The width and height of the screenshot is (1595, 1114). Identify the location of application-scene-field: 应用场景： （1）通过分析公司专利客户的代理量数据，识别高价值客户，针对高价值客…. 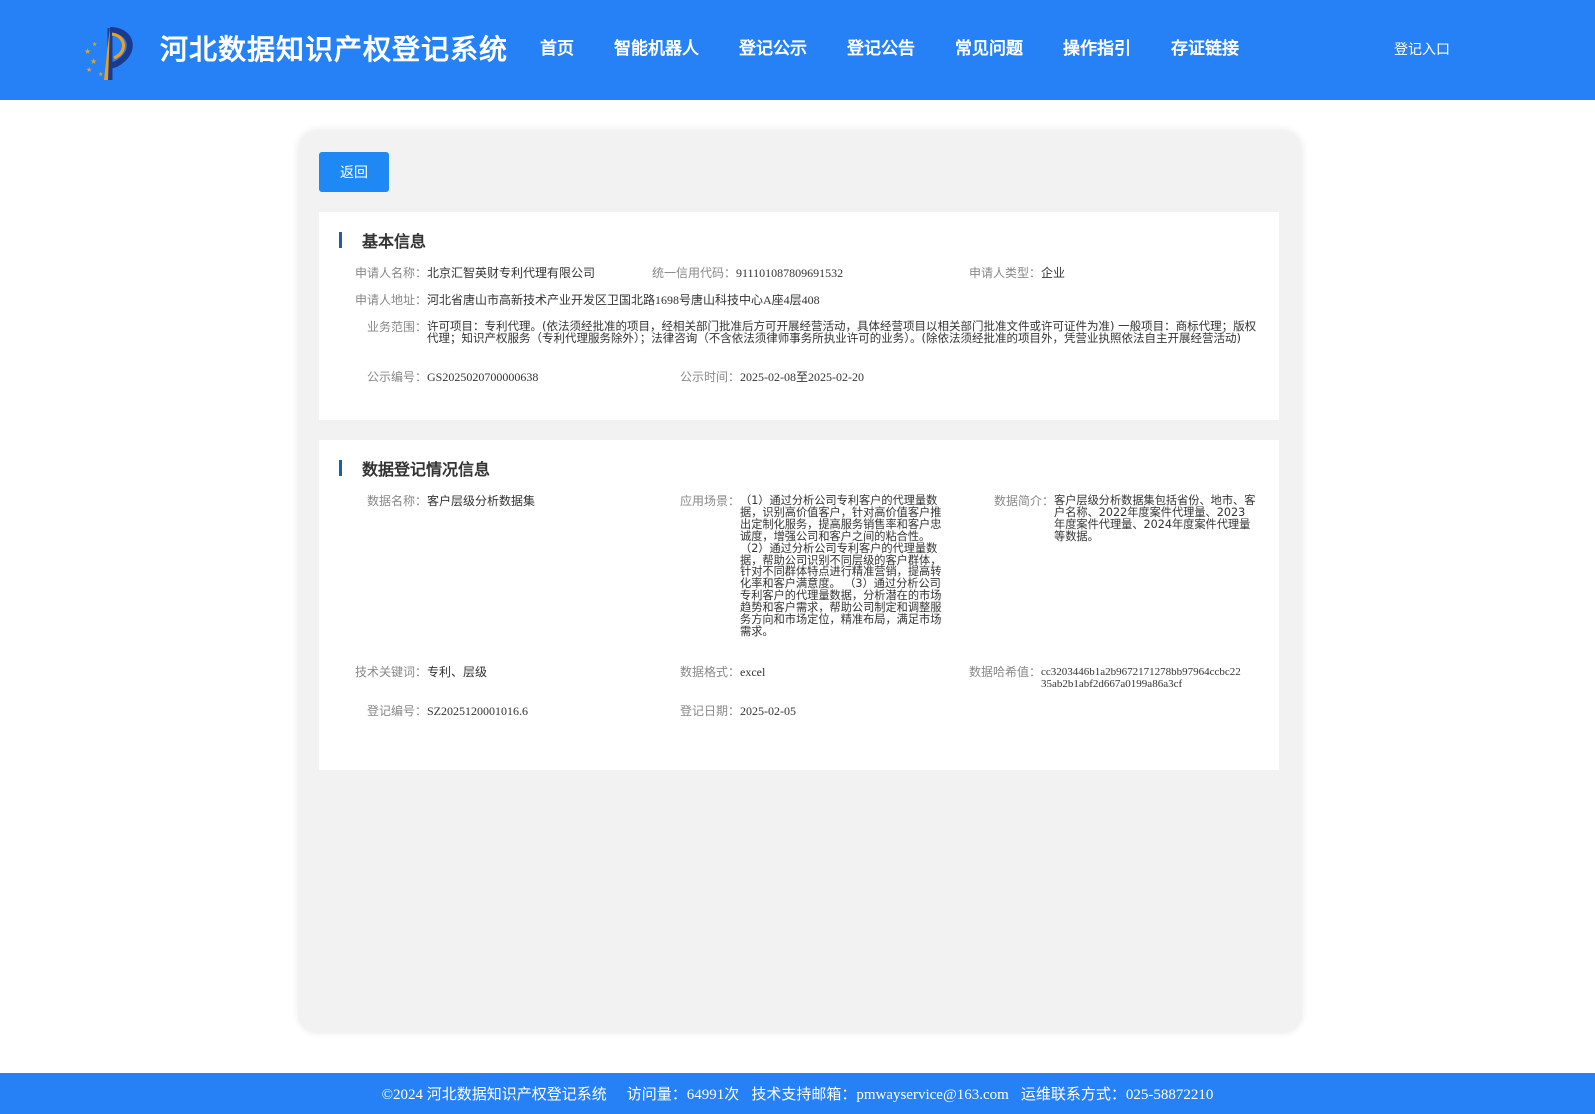
(806, 566).